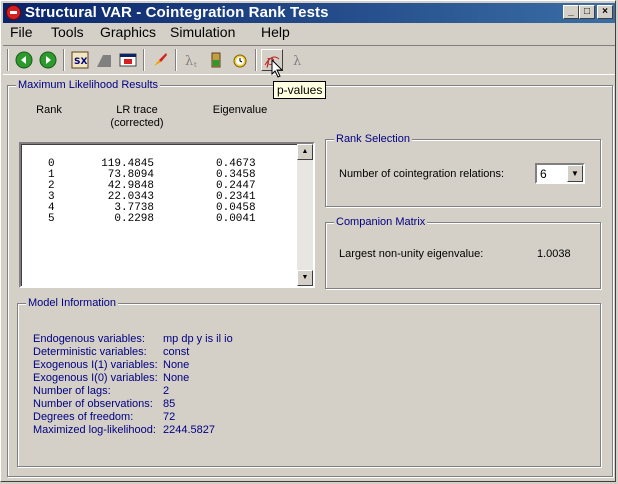  Describe the element at coordinates (411, 254) in the screenshot. I see `largest-eigenvalue-label: Largest non-unity eigenvalue:` at that location.